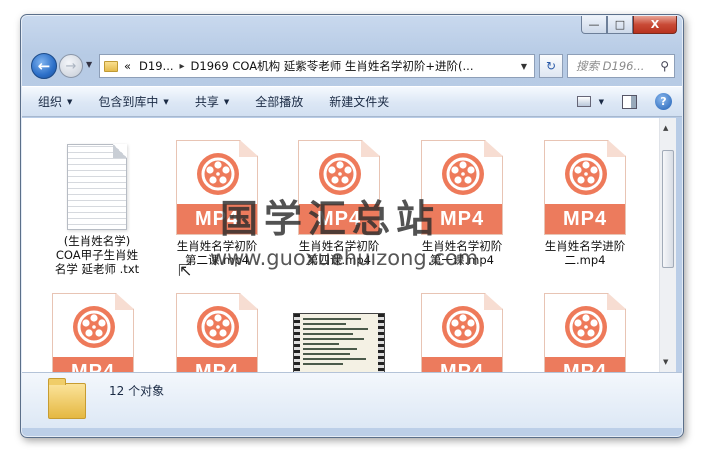 Image resolution: width=703 pixels, height=455 pixels. I want to click on command-toolbar: 组织 ▼ 包含到库中 ▼ 共享 ▼ 全部播放 新建文件夹 ▼ ?, so click(352, 101).